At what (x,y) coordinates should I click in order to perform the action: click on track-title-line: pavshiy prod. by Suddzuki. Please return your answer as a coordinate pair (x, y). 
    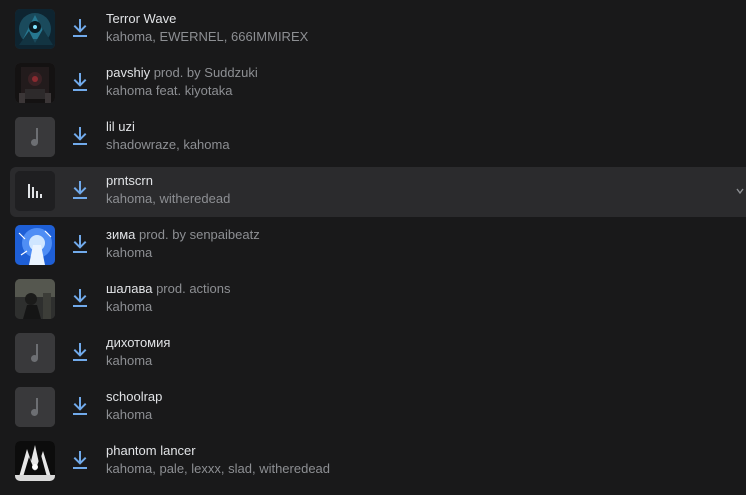
    Looking at the image, I should click on (416, 73).